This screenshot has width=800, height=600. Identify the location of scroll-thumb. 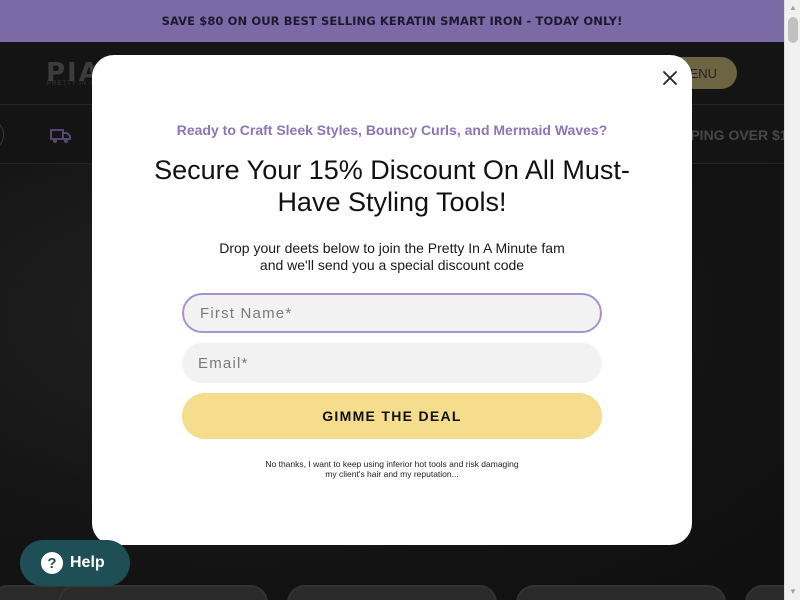
(793, 30).